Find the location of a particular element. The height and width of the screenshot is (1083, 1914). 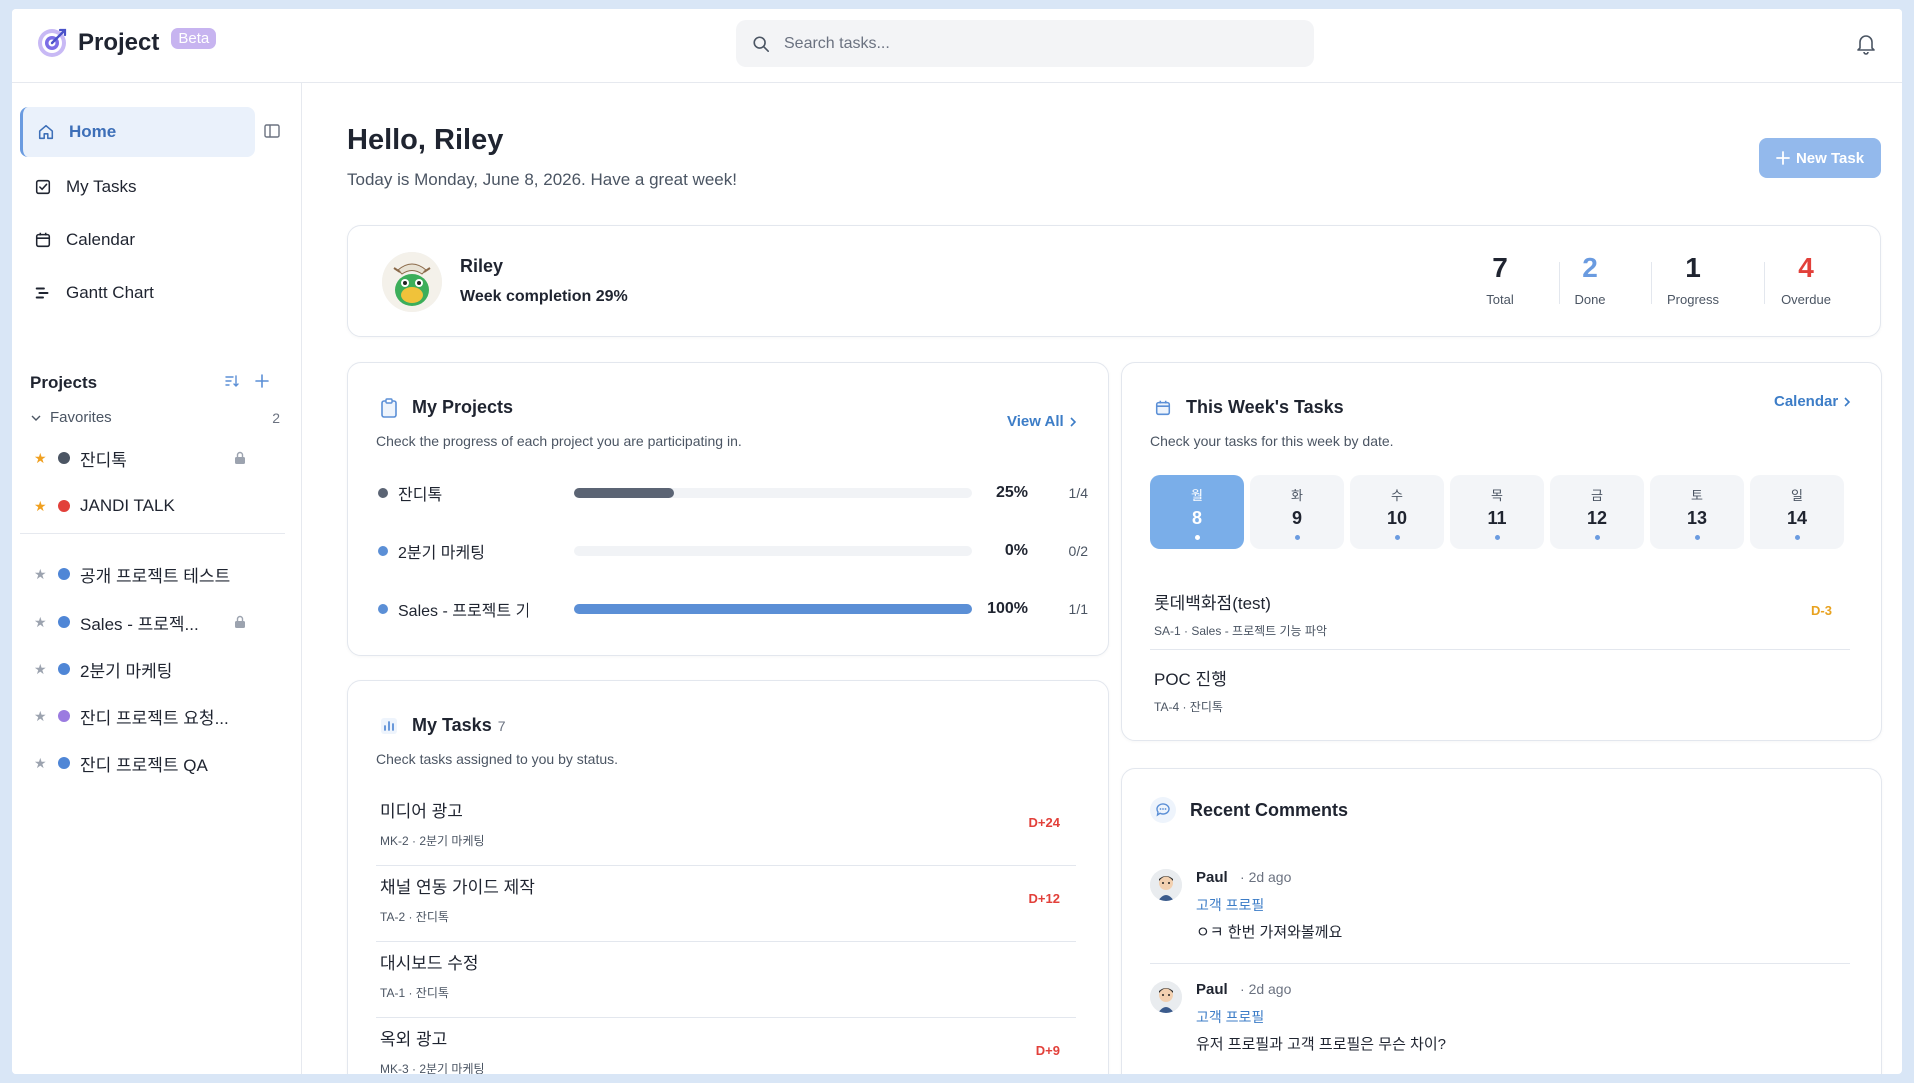

calendar-link: Calendar is located at coordinates (1813, 401).